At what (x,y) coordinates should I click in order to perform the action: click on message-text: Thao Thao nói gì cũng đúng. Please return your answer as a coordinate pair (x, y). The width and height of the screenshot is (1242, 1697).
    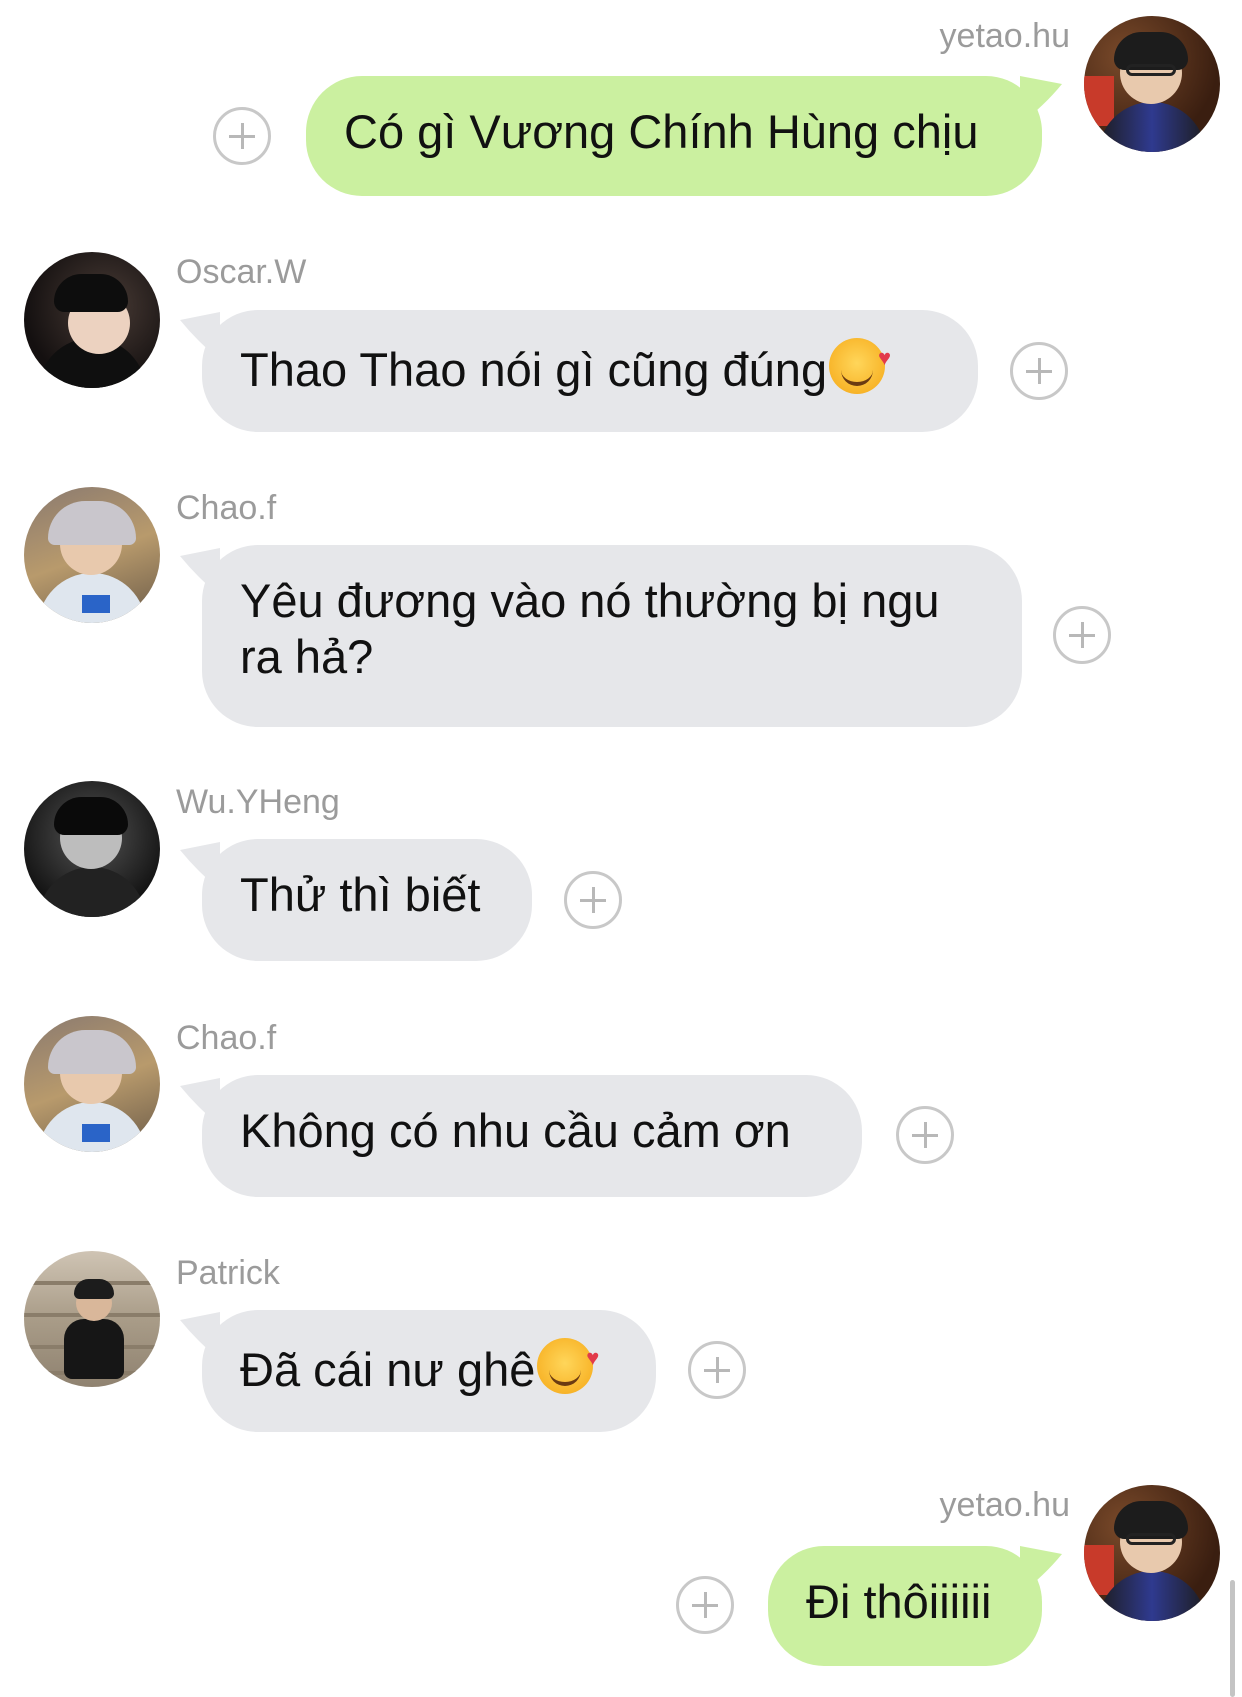
    Looking at the image, I should click on (534, 369).